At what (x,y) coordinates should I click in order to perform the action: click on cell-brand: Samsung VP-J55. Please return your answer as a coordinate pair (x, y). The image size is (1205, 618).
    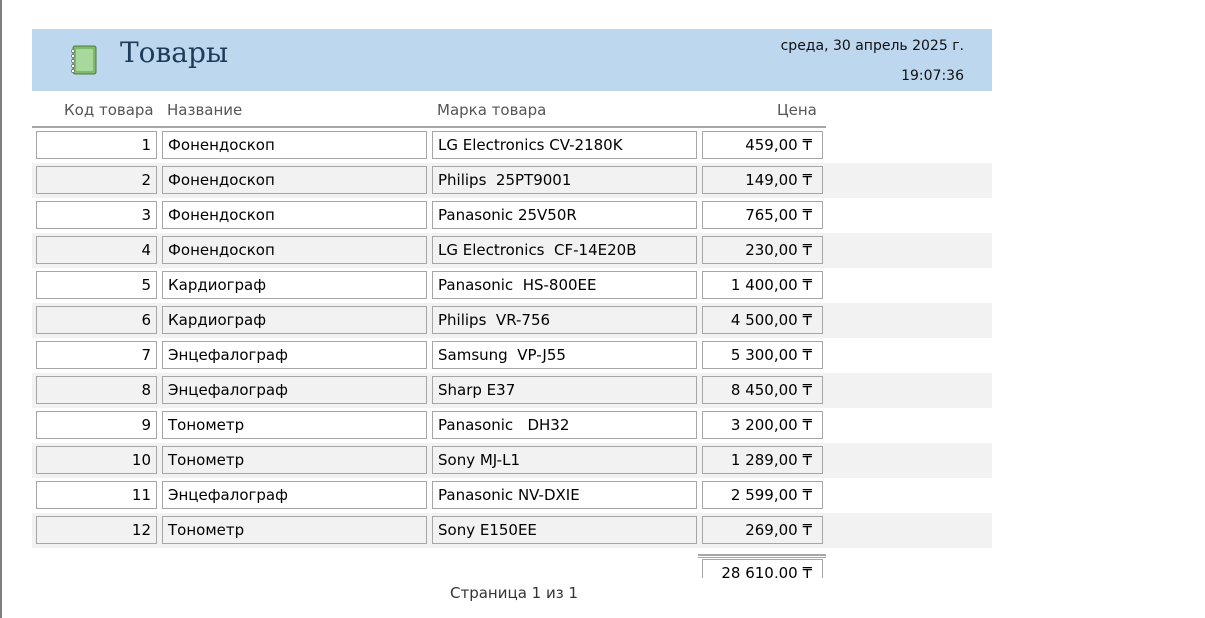
    Looking at the image, I should click on (564, 355).